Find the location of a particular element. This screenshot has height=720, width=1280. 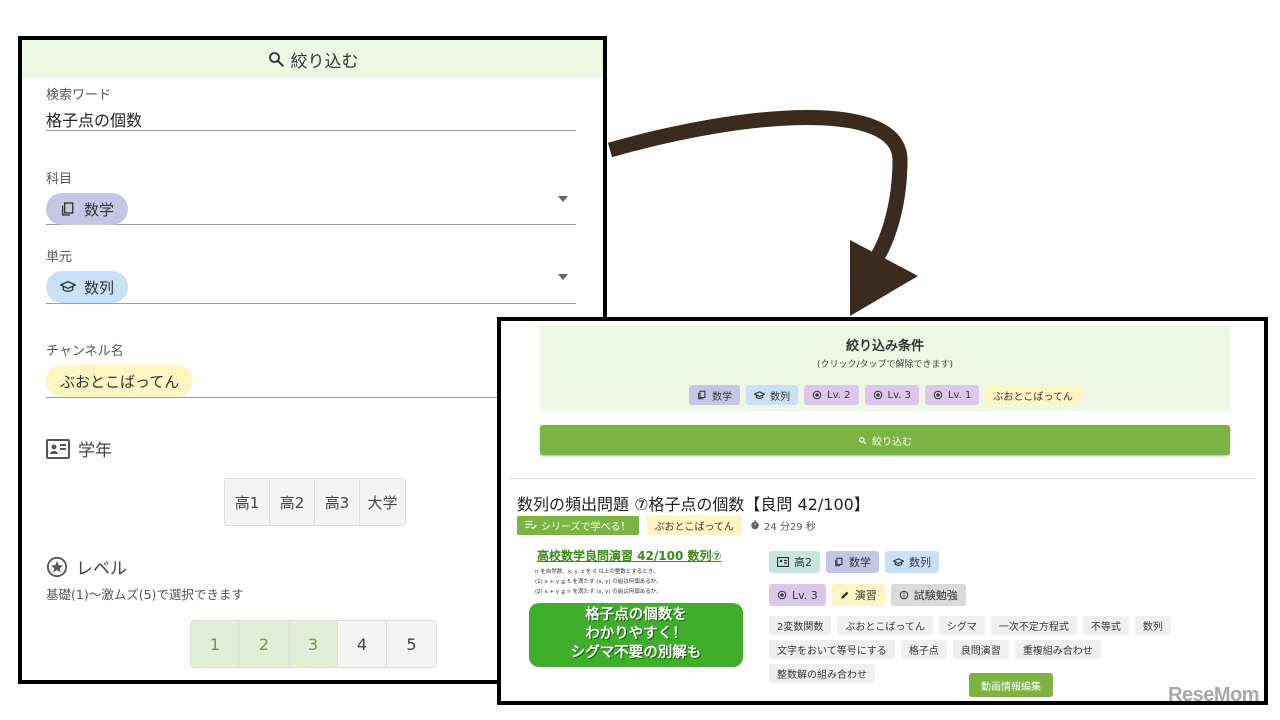

level-option-3: 3 is located at coordinates (313, 644).